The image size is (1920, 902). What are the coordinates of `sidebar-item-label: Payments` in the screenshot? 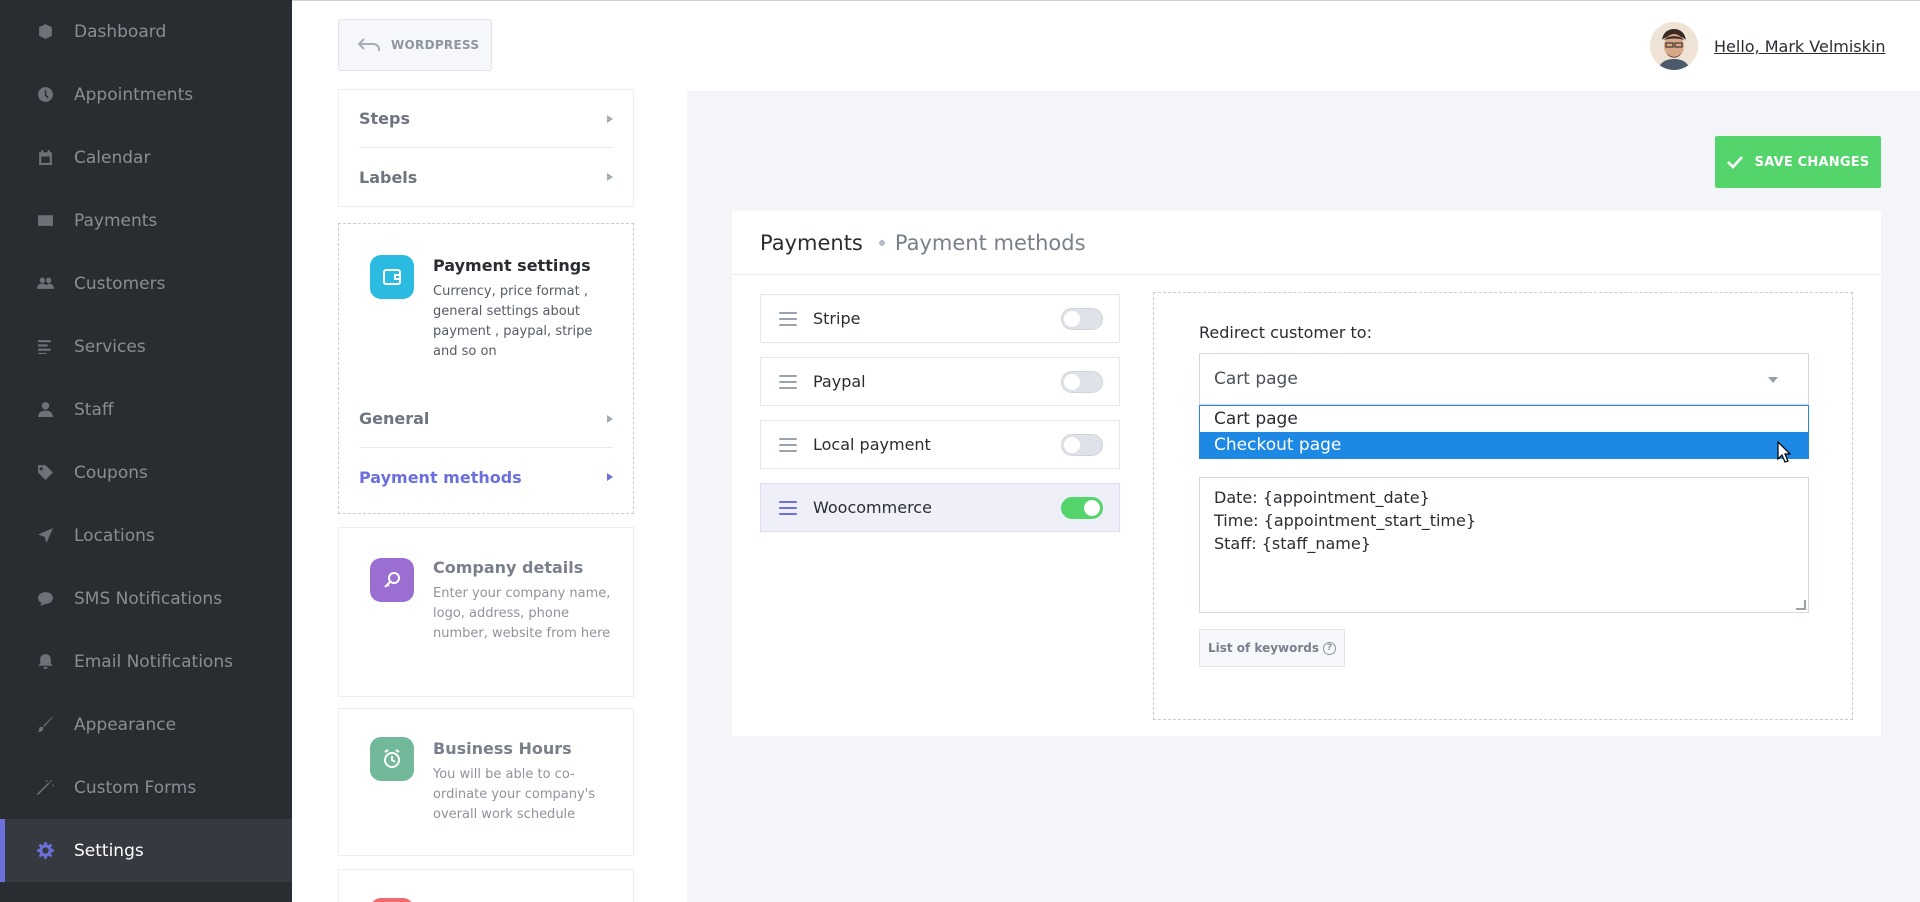 It's located at (116, 220).